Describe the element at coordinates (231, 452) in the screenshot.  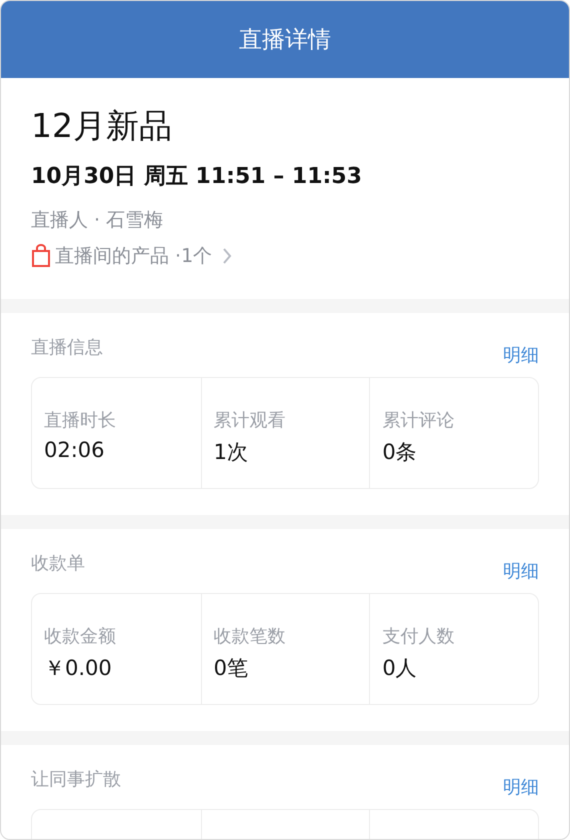
I see `stat-value: 1次` at that location.